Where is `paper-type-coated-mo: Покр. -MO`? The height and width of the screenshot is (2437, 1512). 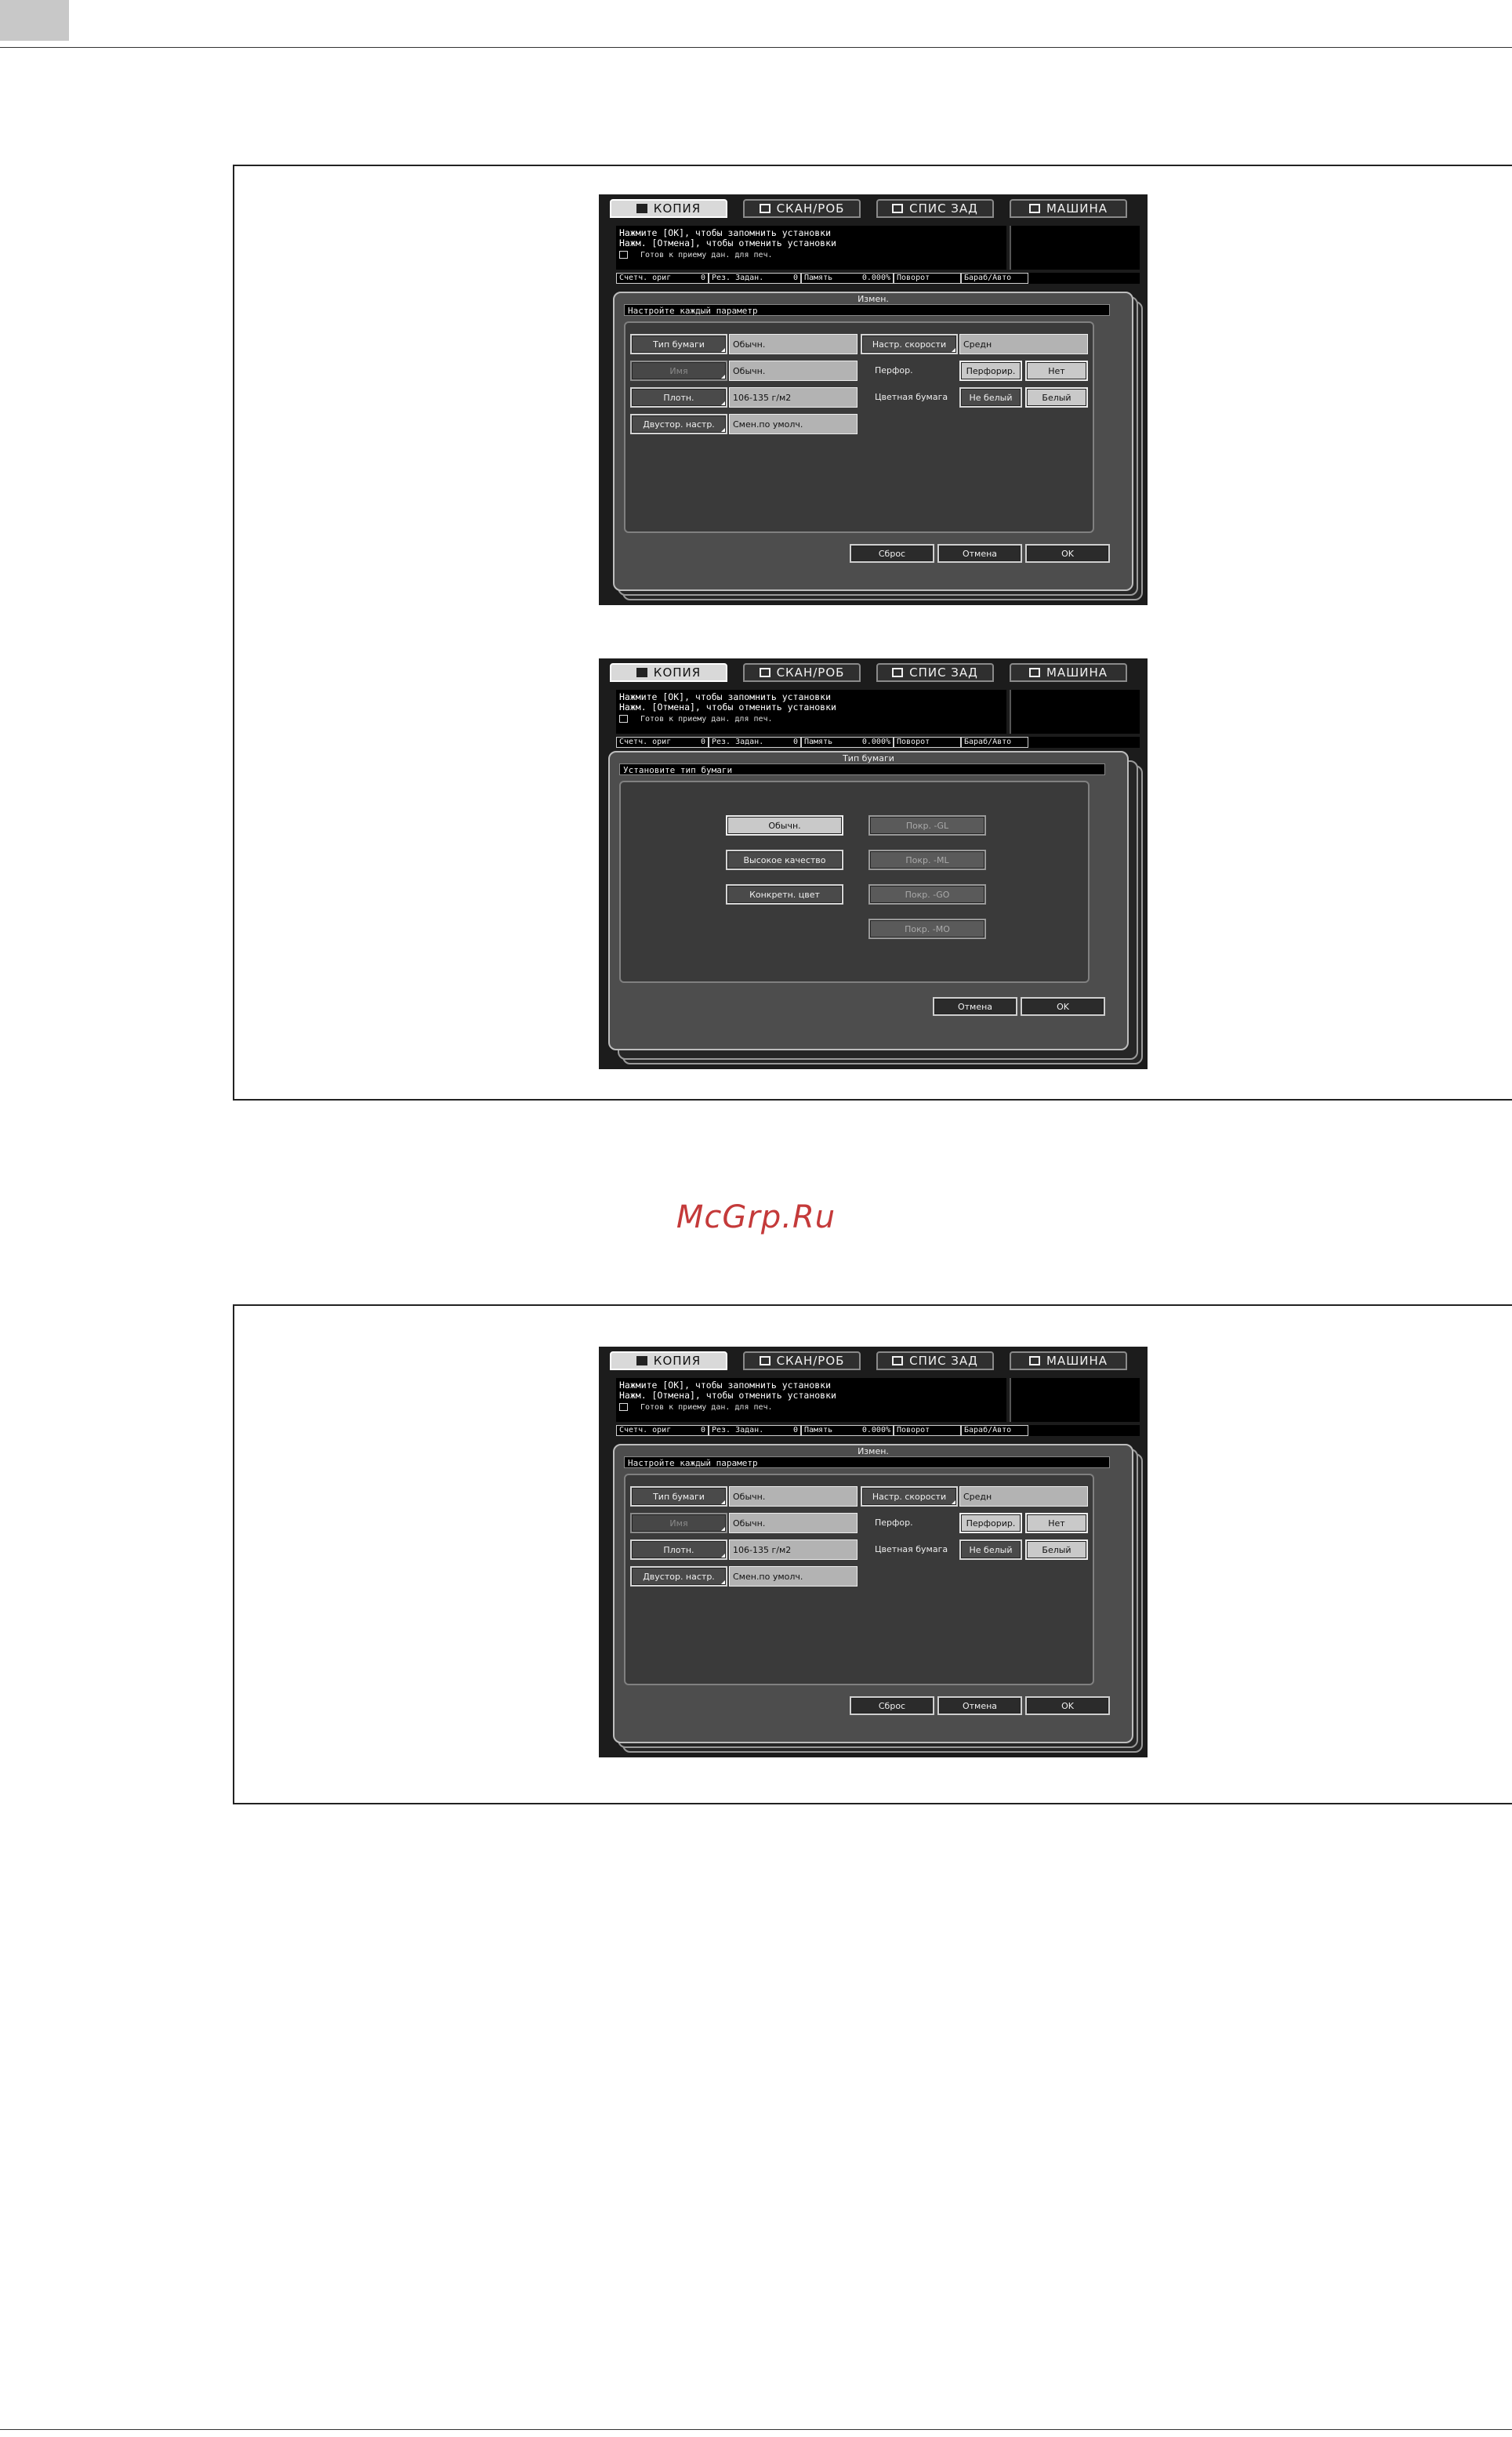
paper-type-coated-mo: Покр. -MO is located at coordinates (927, 929).